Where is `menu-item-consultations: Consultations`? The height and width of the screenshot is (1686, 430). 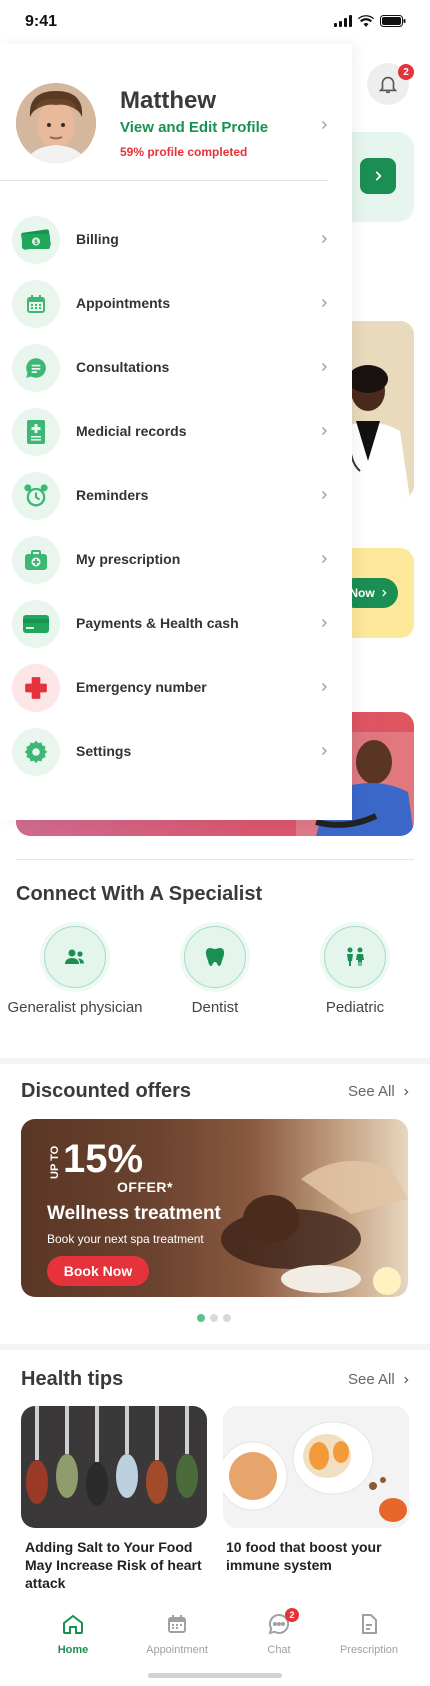
menu-item-consultations: Consultations is located at coordinates (176, 370).